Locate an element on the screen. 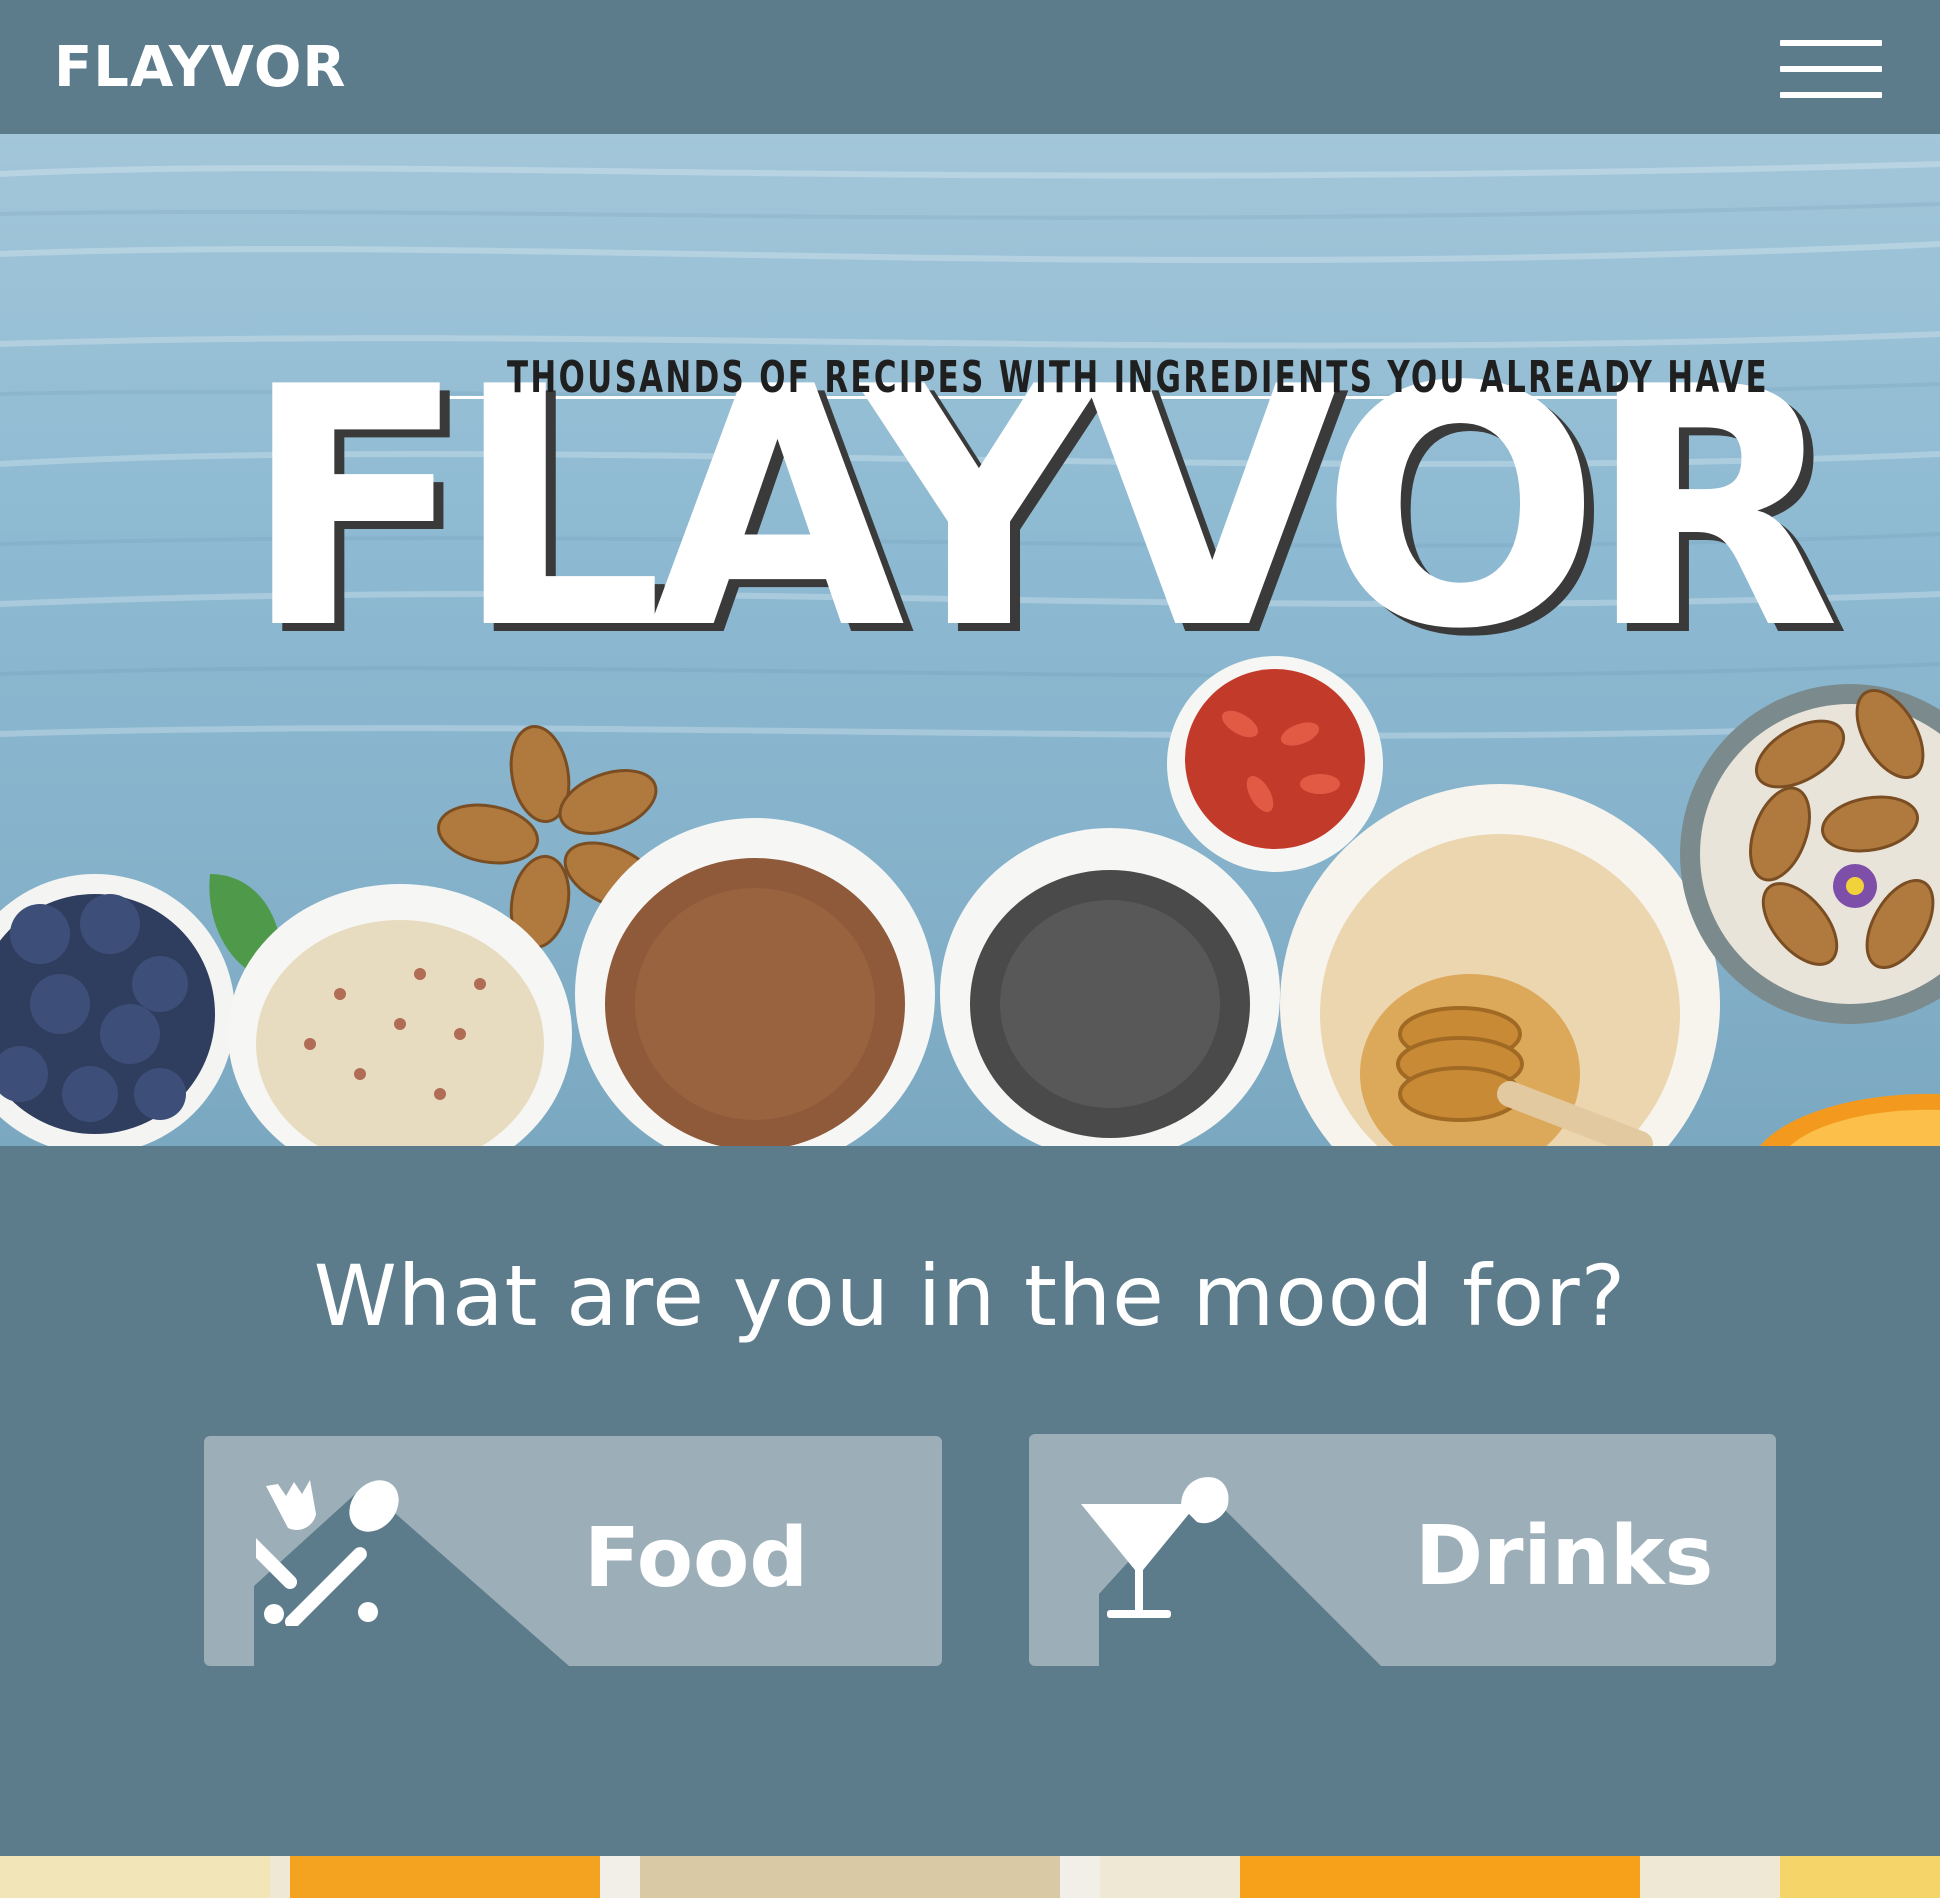  top-navigation-bar: FLAYVOR is located at coordinates (970, 67).